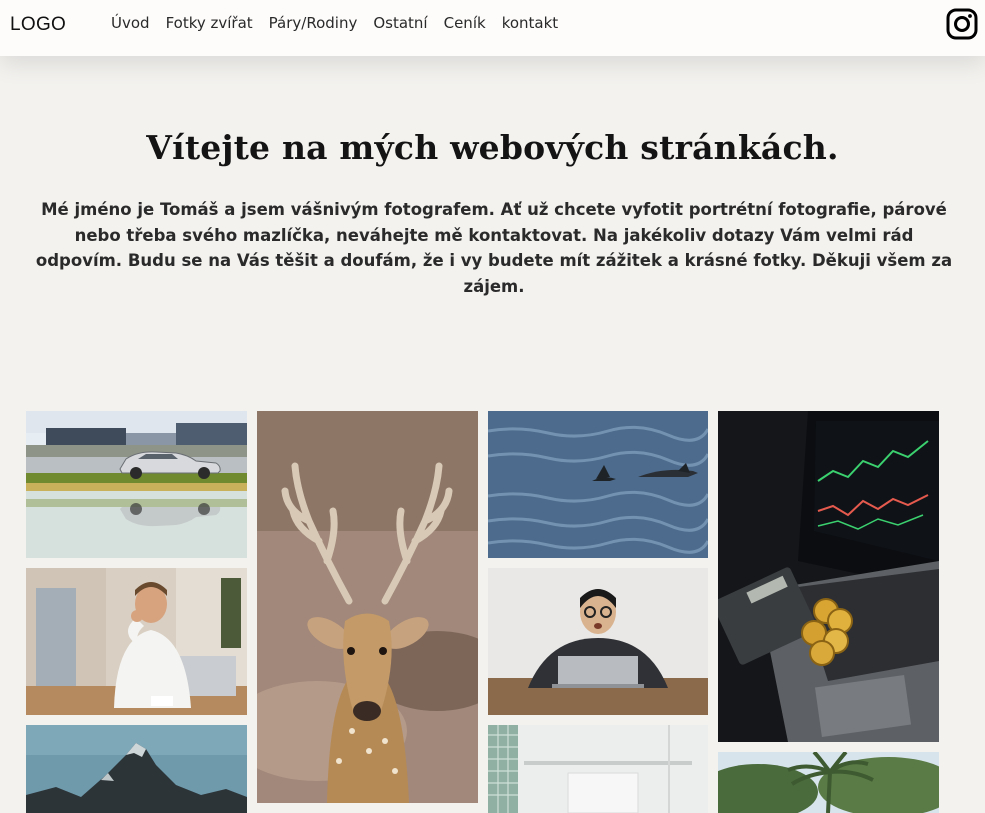 This screenshot has height=813, width=985. Describe the element at coordinates (209, 23) in the screenshot. I see `nav-item-fotky-zvirat: Fotky zvířat` at that location.